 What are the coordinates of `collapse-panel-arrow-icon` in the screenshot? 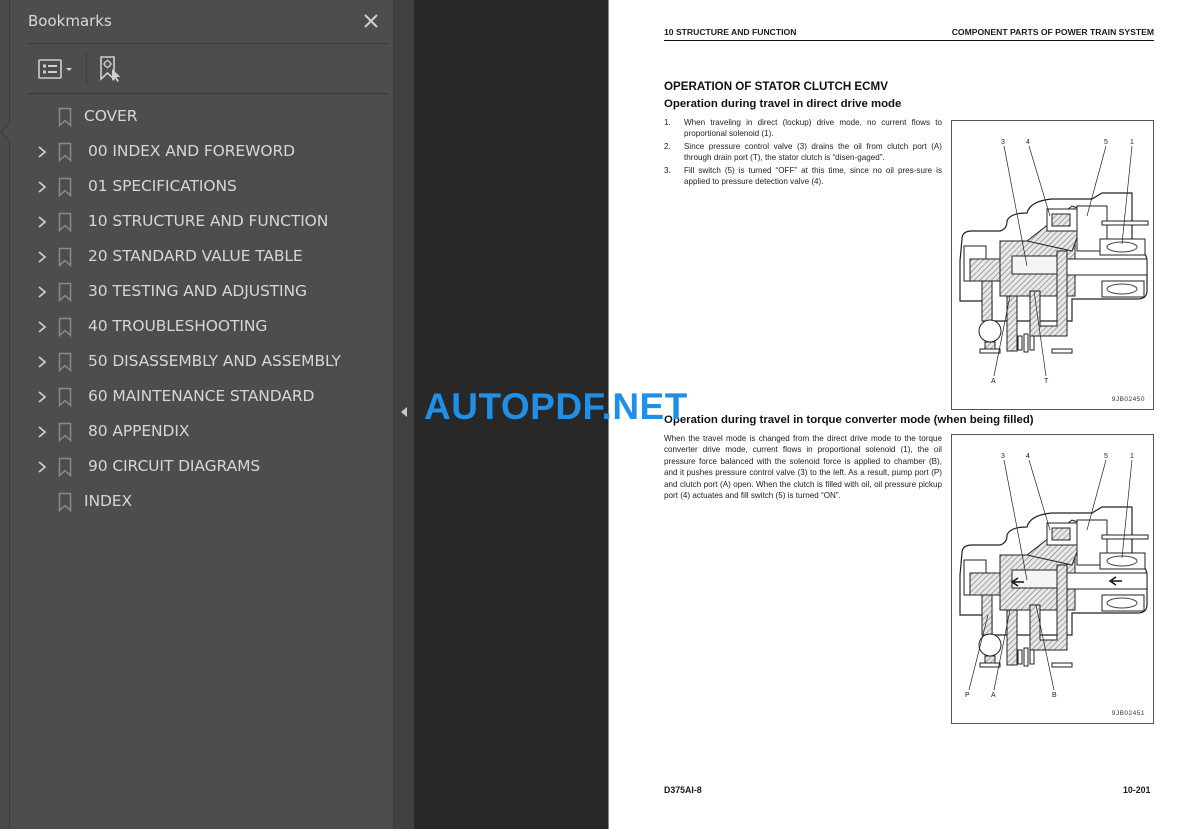 It's located at (404, 412).